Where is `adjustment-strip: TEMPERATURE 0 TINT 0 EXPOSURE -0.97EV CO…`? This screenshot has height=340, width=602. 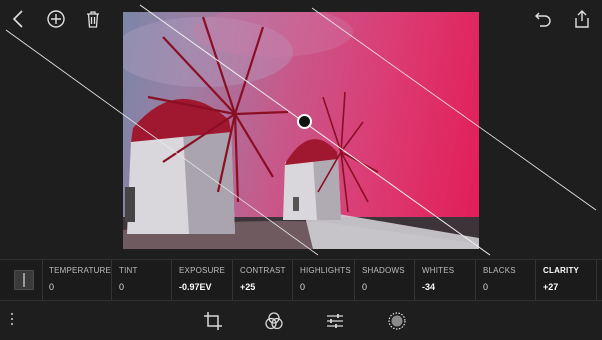 adjustment-strip: TEMPERATURE 0 TINT 0 EXPOSURE -0.97EV CO… is located at coordinates (301, 280).